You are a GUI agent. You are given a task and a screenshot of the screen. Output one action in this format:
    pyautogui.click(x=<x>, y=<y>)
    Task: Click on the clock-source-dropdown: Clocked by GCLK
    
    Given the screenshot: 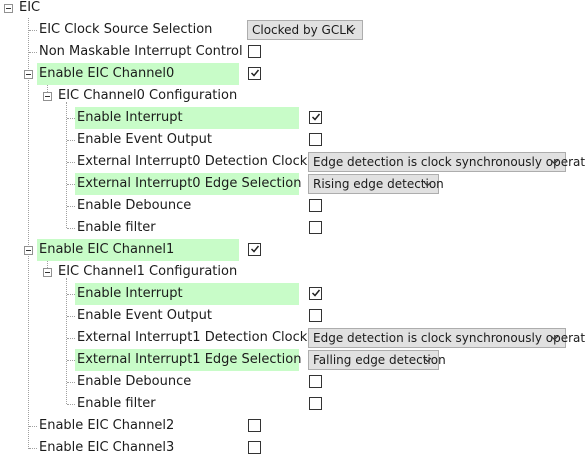 What is the action you would take?
    pyautogui.click(x=305, y=30)
    